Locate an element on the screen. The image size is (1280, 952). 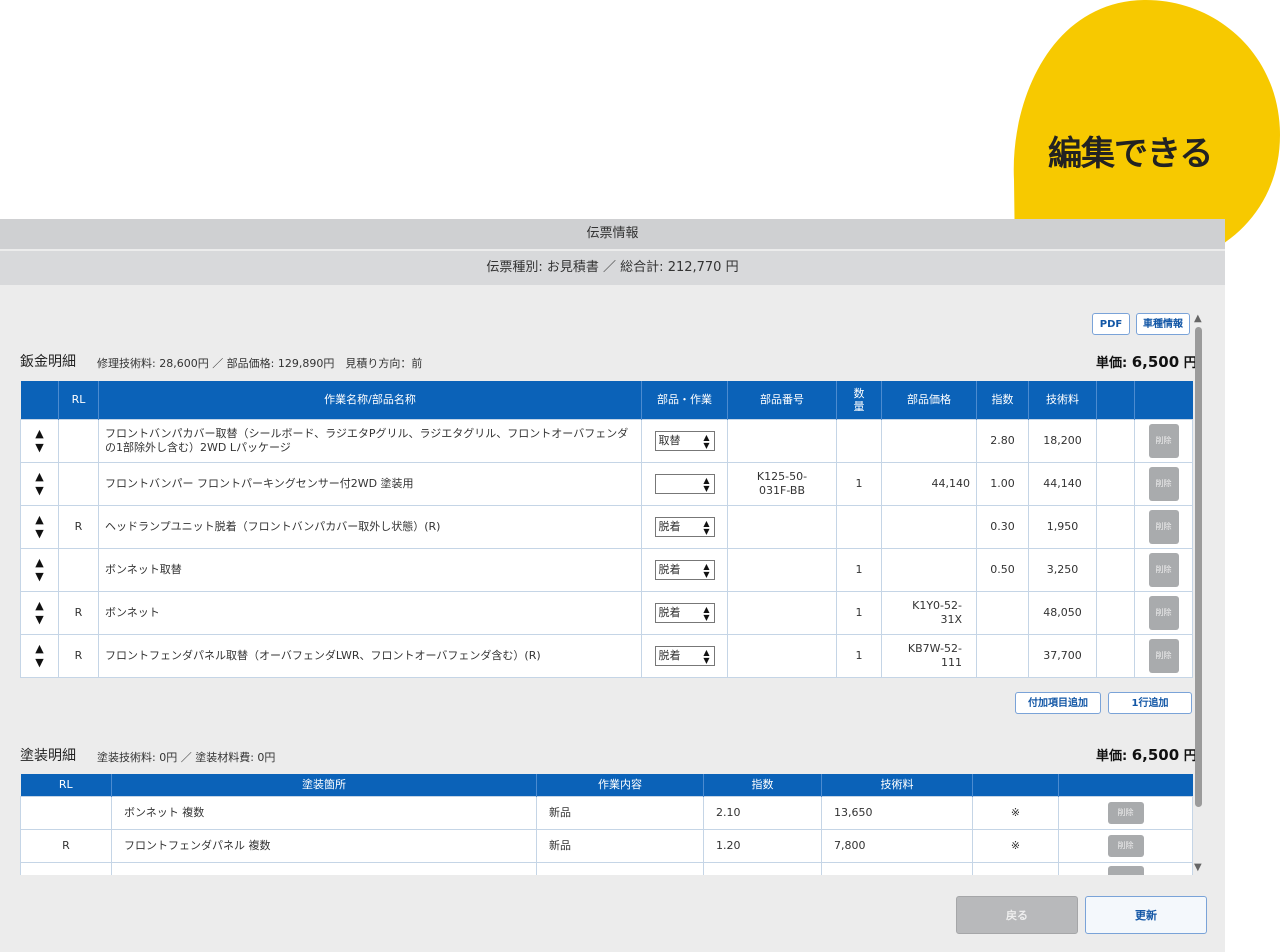
delete-button-partial is located at coordinates (1125, 870).